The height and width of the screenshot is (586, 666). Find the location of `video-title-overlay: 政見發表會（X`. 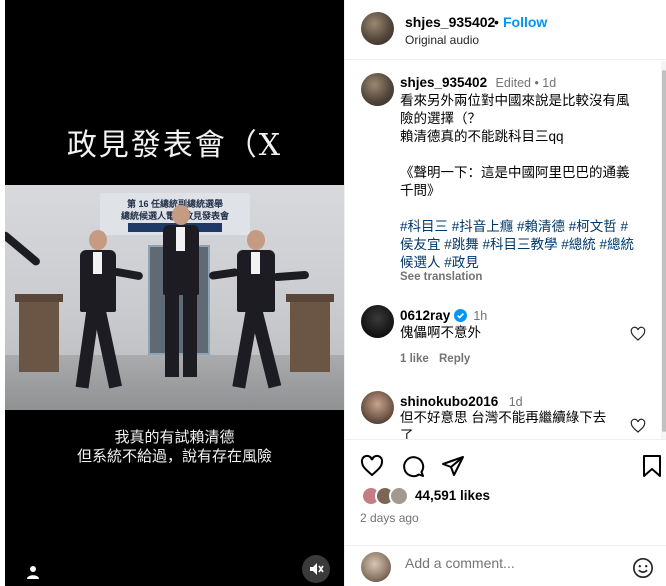

video-title-overlay: 政見發表會（X is located at coordinates (174, 145).